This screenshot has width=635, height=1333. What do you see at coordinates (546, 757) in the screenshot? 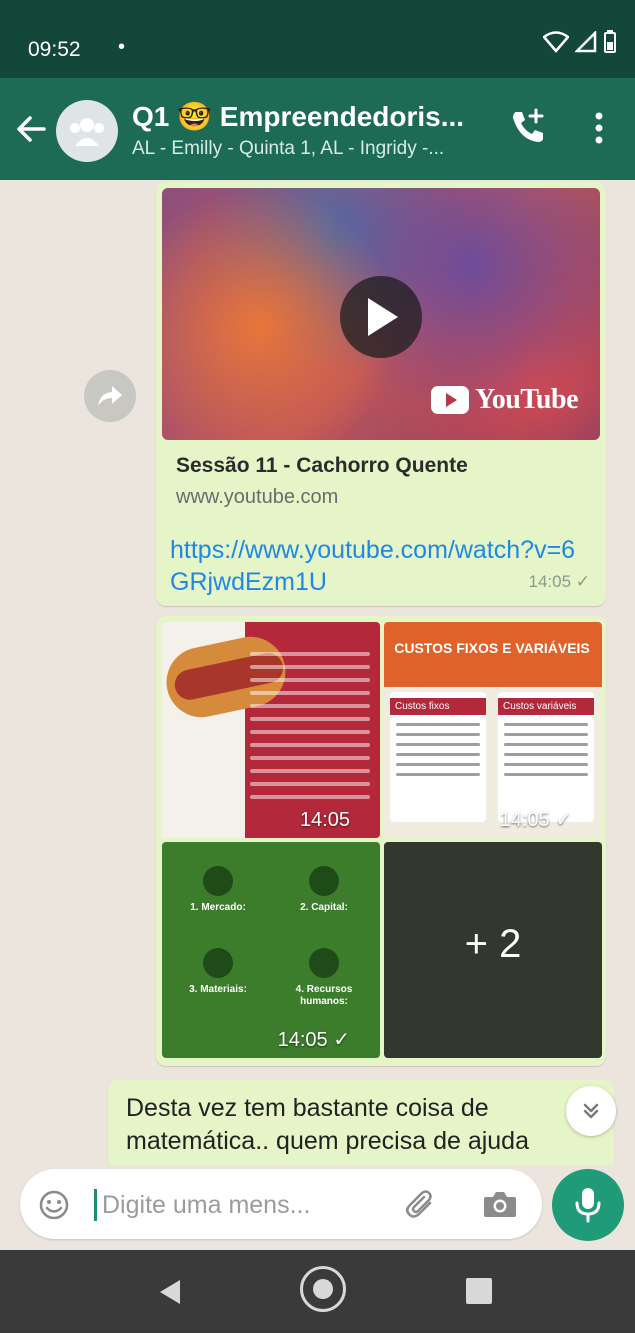
I see `image-column-variable: Custos variáveis` at bounding box center [546, 757].